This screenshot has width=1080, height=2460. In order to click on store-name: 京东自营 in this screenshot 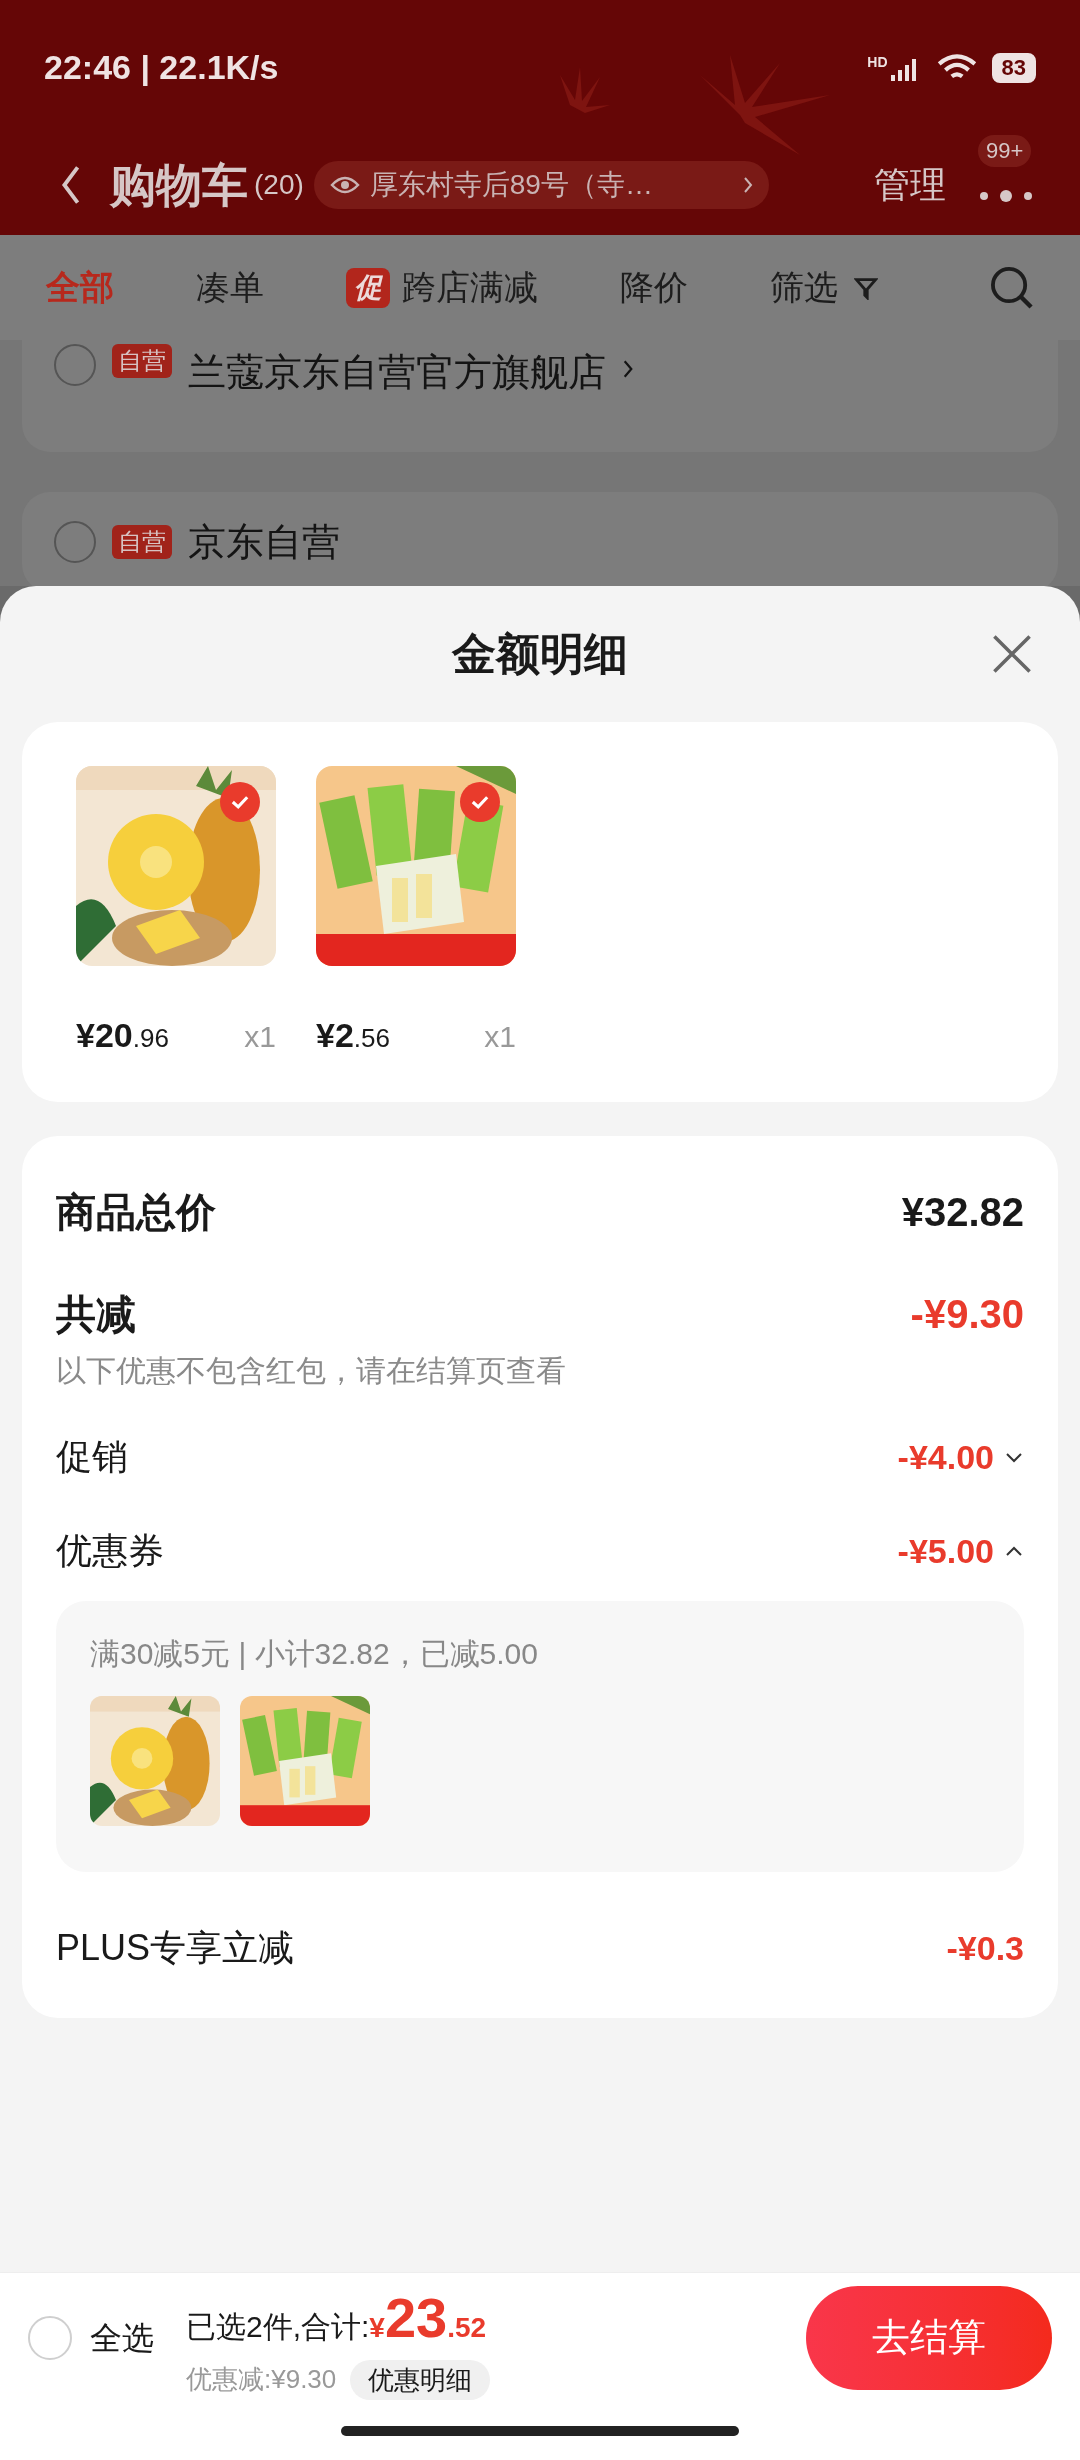, I will do `click(264, 542)`.